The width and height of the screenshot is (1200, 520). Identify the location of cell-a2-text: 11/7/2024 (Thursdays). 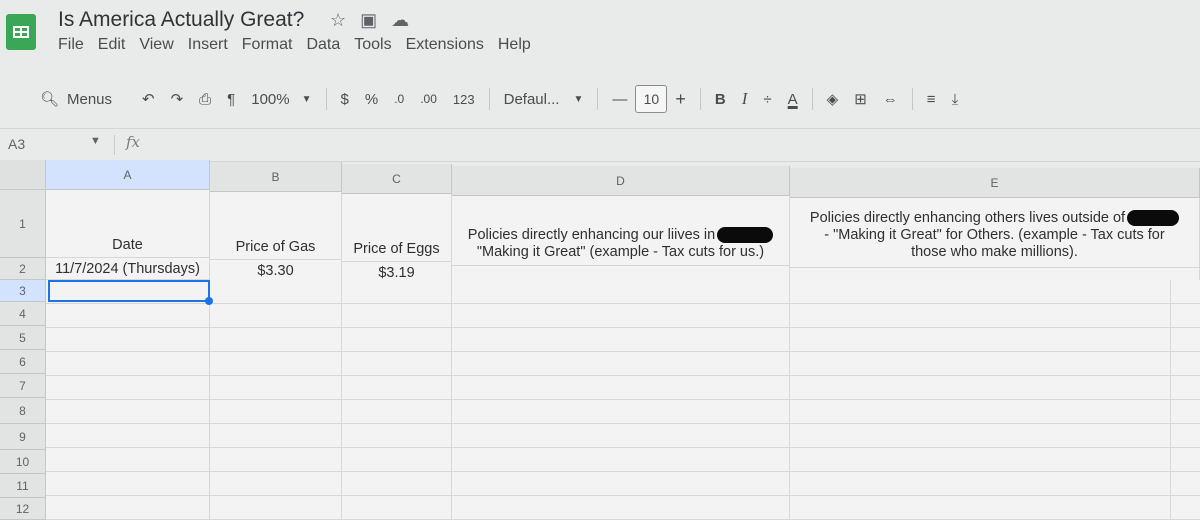
(127, 269).